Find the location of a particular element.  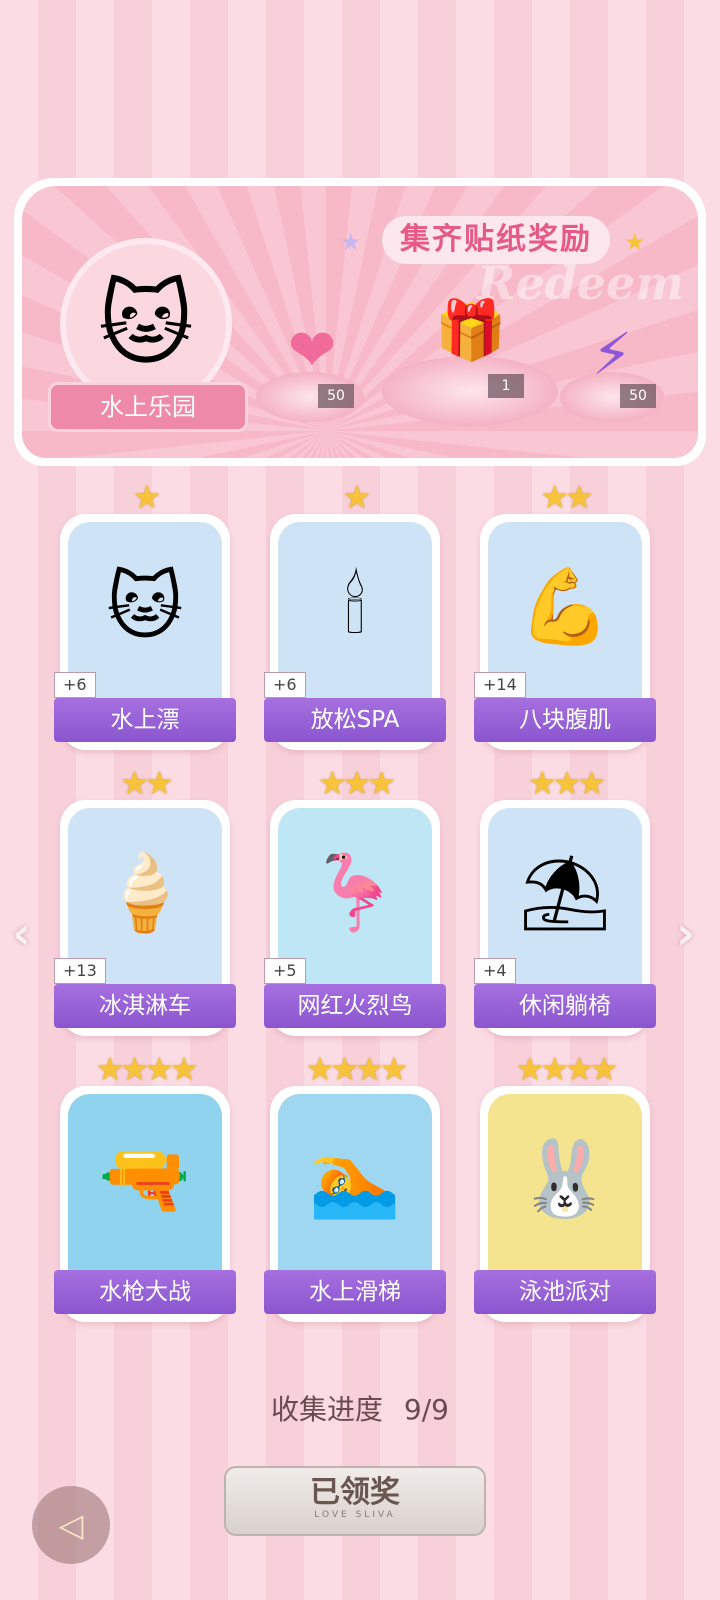

sticker-card: ★ 🕯 +6 放松SPA is located at coordinates (355, 614).